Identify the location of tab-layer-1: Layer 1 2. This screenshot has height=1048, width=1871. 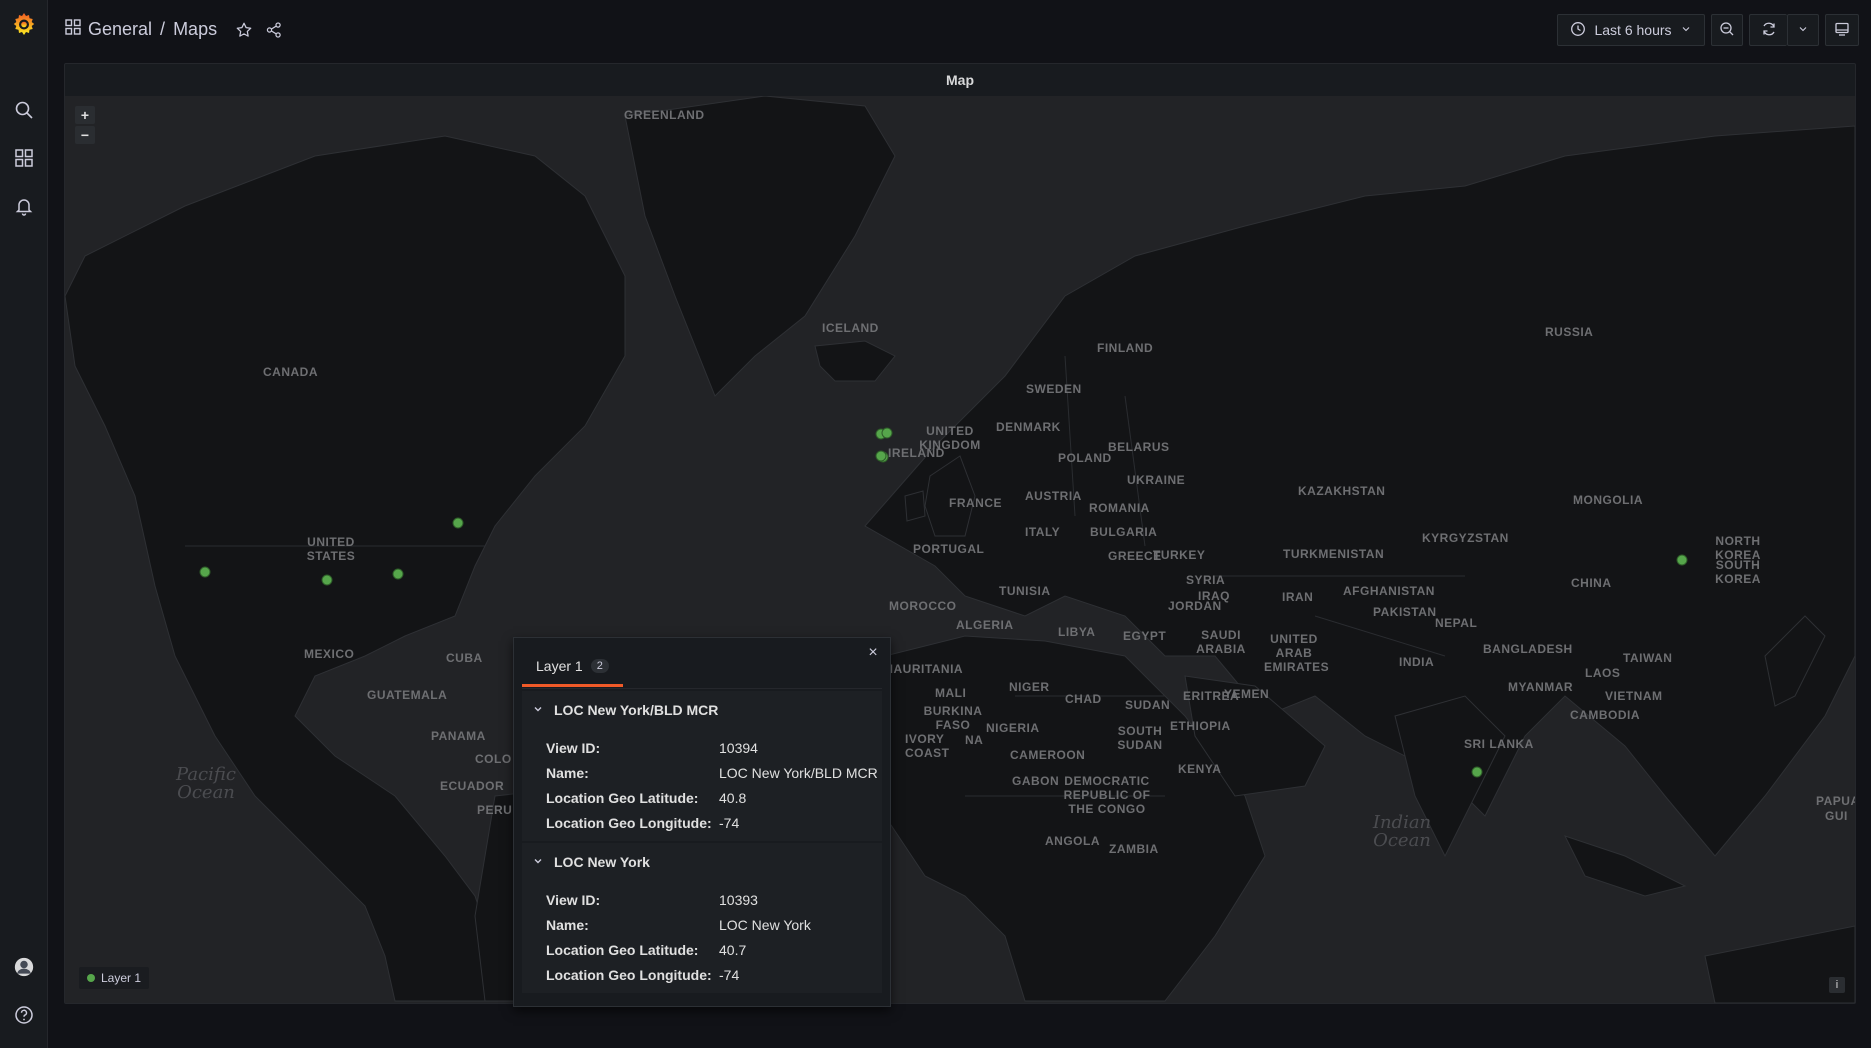
(572, 669).